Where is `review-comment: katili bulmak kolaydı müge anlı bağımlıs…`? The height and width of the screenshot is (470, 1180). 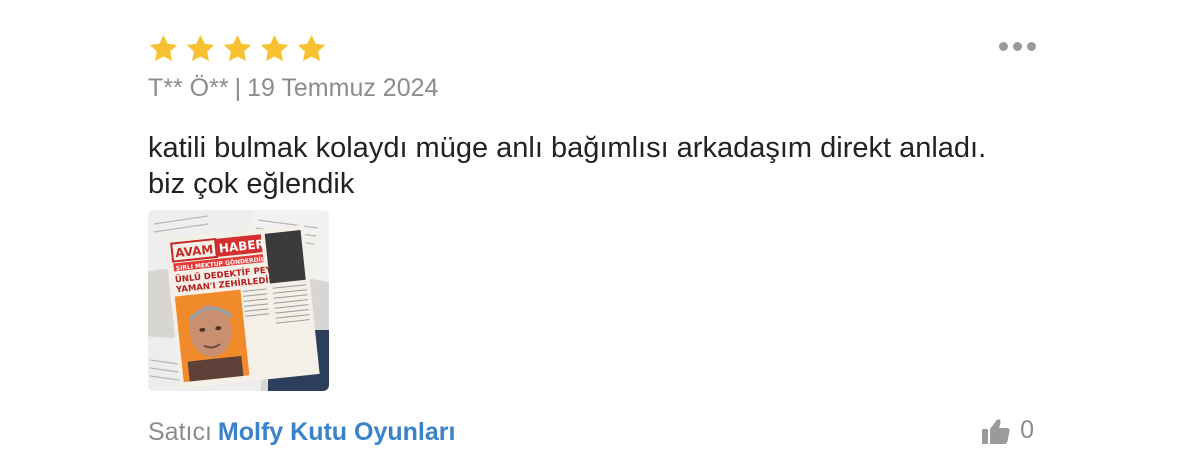
review-comment: katili bulmak kolaydı müge anlı bağımlıs… is located at coordinates (567, 166).